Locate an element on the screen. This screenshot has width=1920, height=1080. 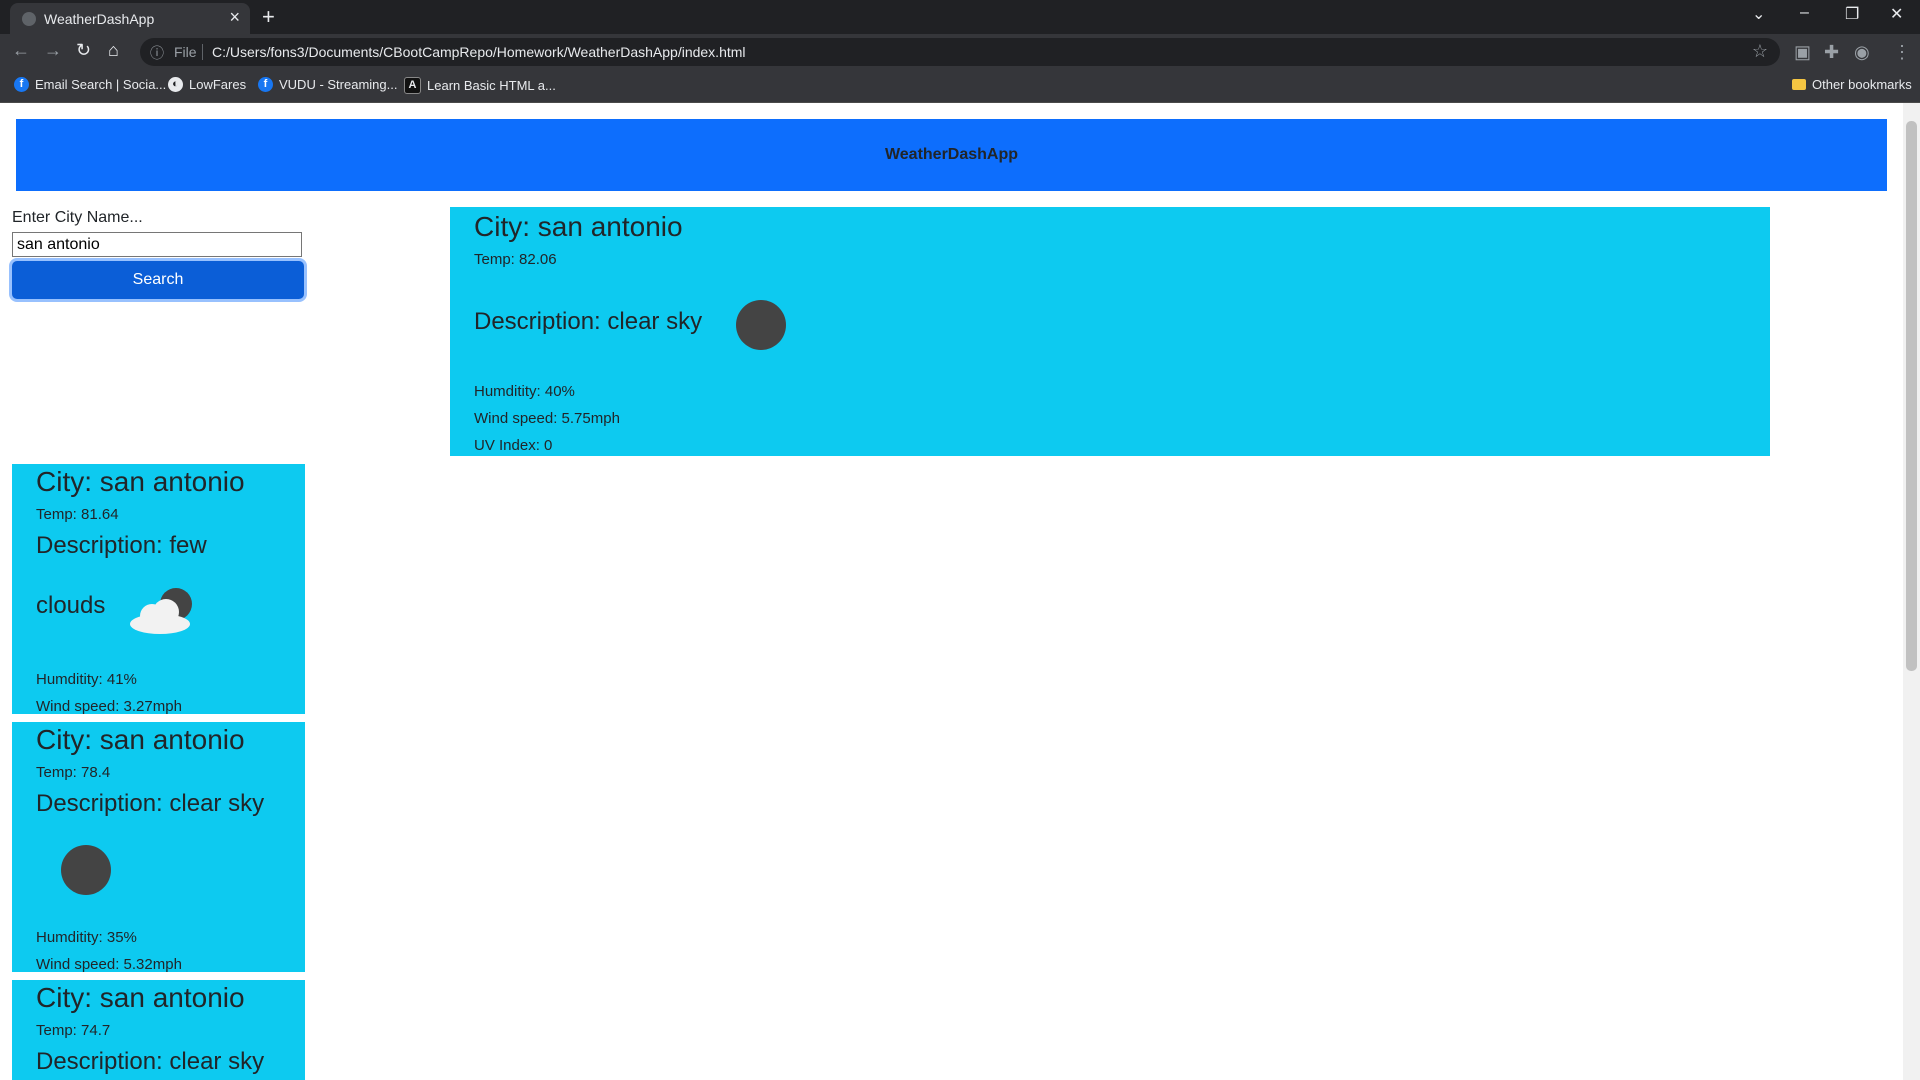
app-header: WeatherDashApp is located at coordinates (951, 155).